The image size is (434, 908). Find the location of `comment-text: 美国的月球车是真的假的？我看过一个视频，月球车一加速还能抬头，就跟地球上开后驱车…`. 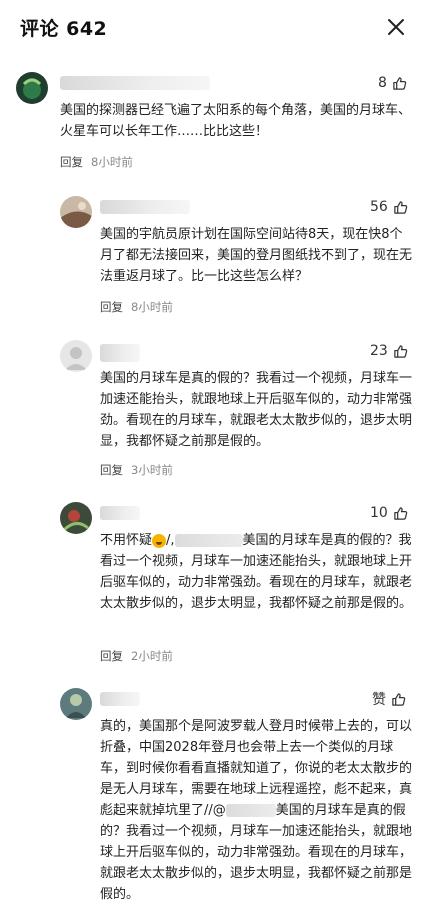

comment-text: 美国的月球车是真的假的？我看过一个视频，月球车一加速还能抬头，就跟地球上开后驱车… is located at coordinates (256, 410).